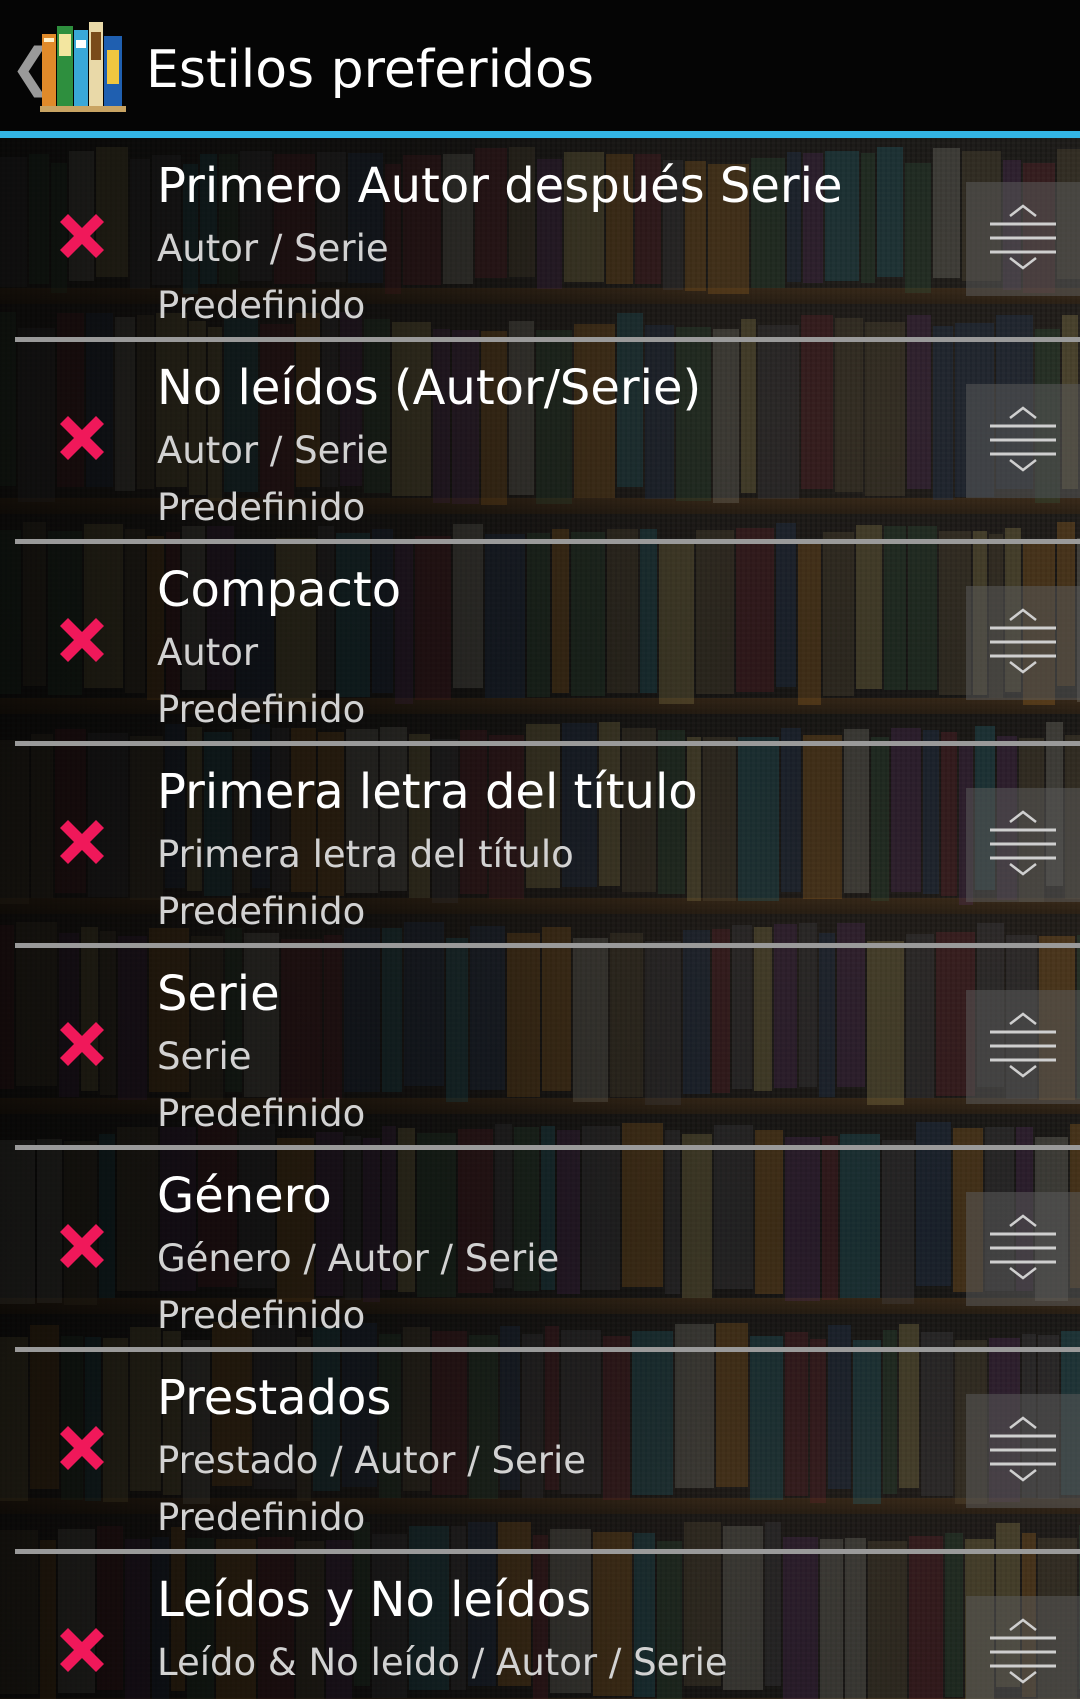 The image size is (1080, 1699). Describe the element at coordinates (83, 66) in the screenshot. I see `bookshelf-app-icon` at that location.